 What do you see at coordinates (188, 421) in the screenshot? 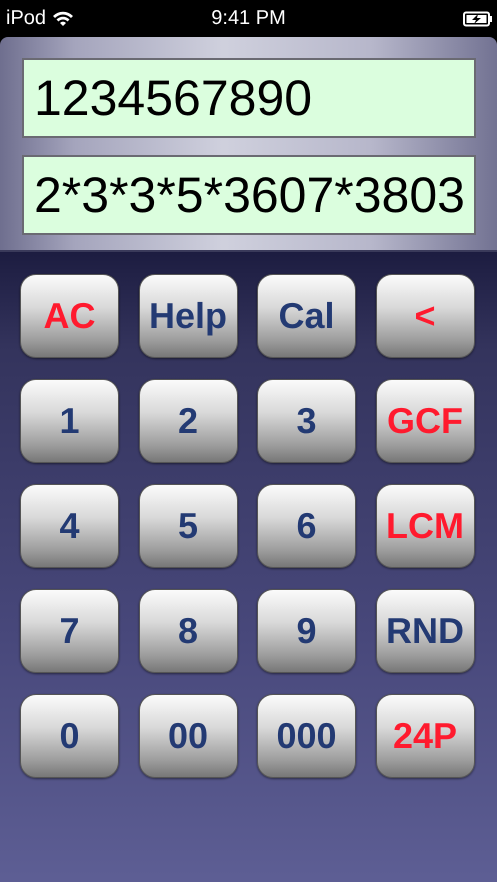
I see `keypad-key: 2` at bounding box center [188, 421].